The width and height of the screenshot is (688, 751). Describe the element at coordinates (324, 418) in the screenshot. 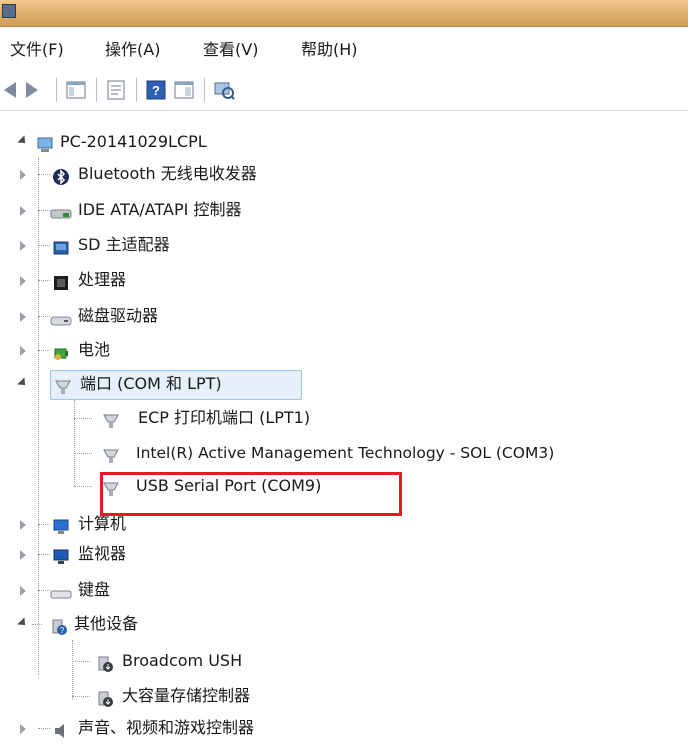

I see `port-child-item: ECP 打印机端口 (LPT1)` at that location.